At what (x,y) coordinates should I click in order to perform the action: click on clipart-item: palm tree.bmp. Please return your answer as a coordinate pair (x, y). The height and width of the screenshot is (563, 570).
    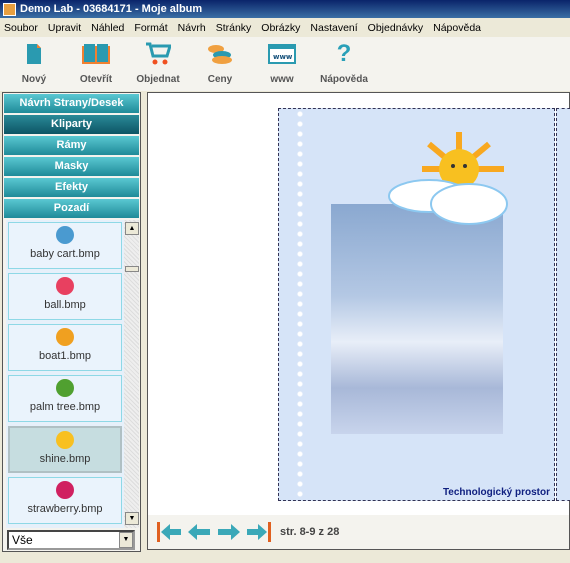
    Looking at the image, I should click on (65, 398).